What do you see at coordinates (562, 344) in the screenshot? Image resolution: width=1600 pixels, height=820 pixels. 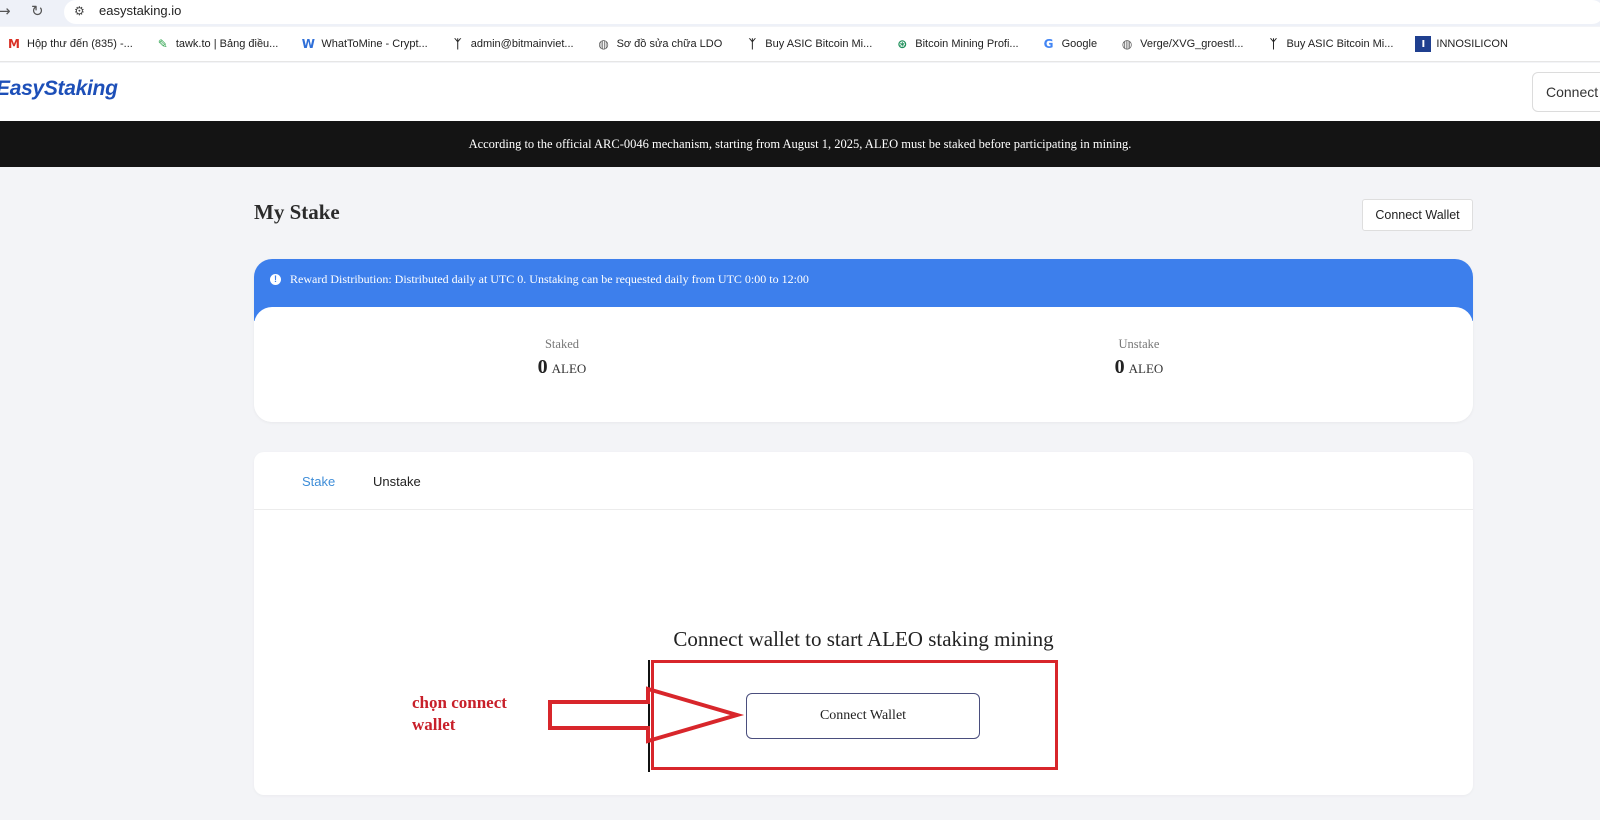 I see `staked-label: Staked` at bounding box center [562, 344].